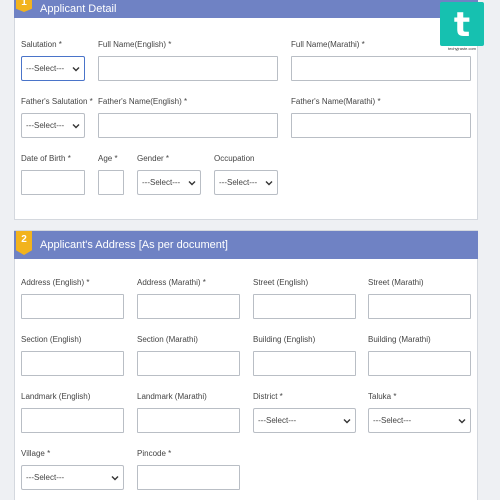 This screenshot has width=500, height=500. I want to click on full-name-marathi-input, so click(381, 68).